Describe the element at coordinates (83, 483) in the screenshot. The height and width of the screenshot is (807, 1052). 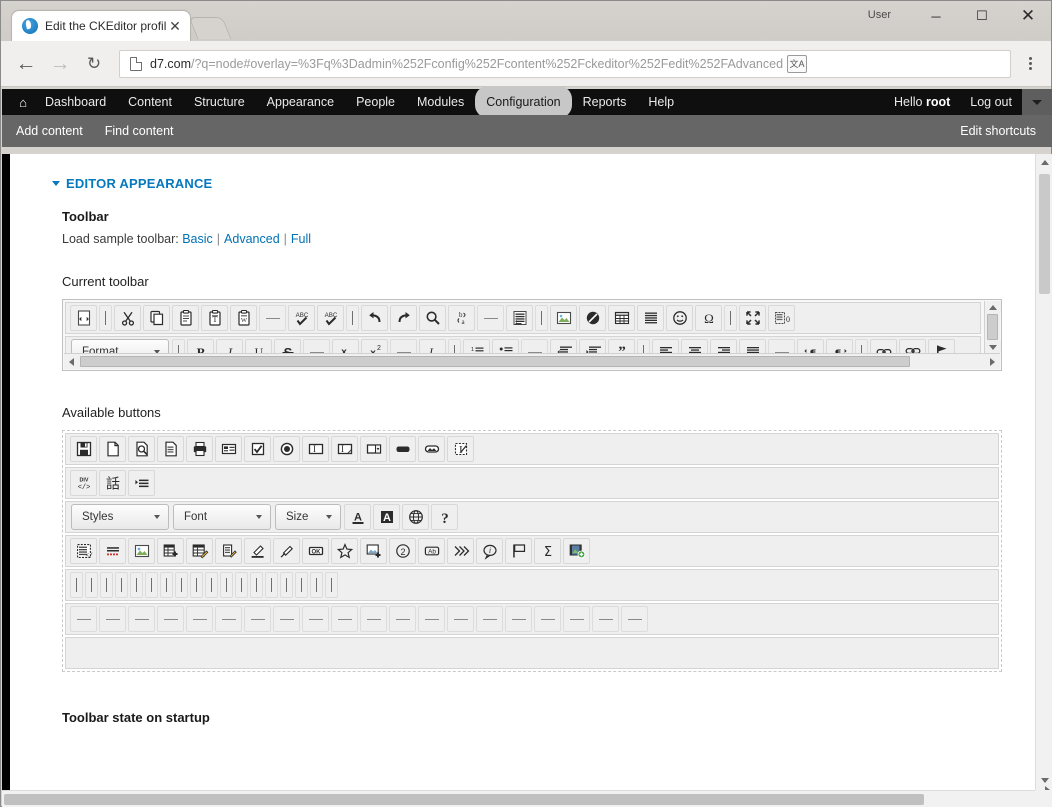
I see `div-container-icon: DIV </>` at that location.